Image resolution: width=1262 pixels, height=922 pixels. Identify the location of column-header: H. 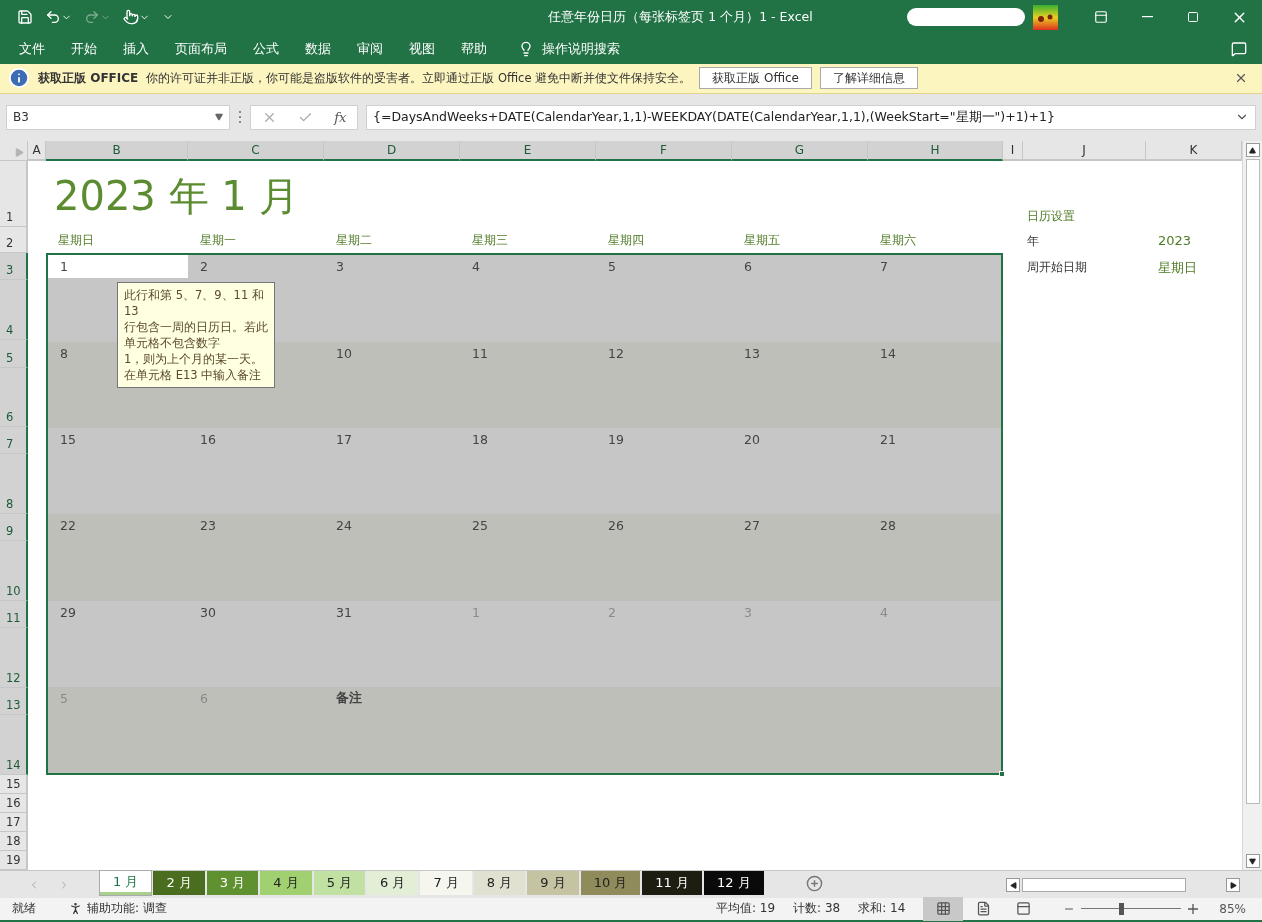
(935, 151).